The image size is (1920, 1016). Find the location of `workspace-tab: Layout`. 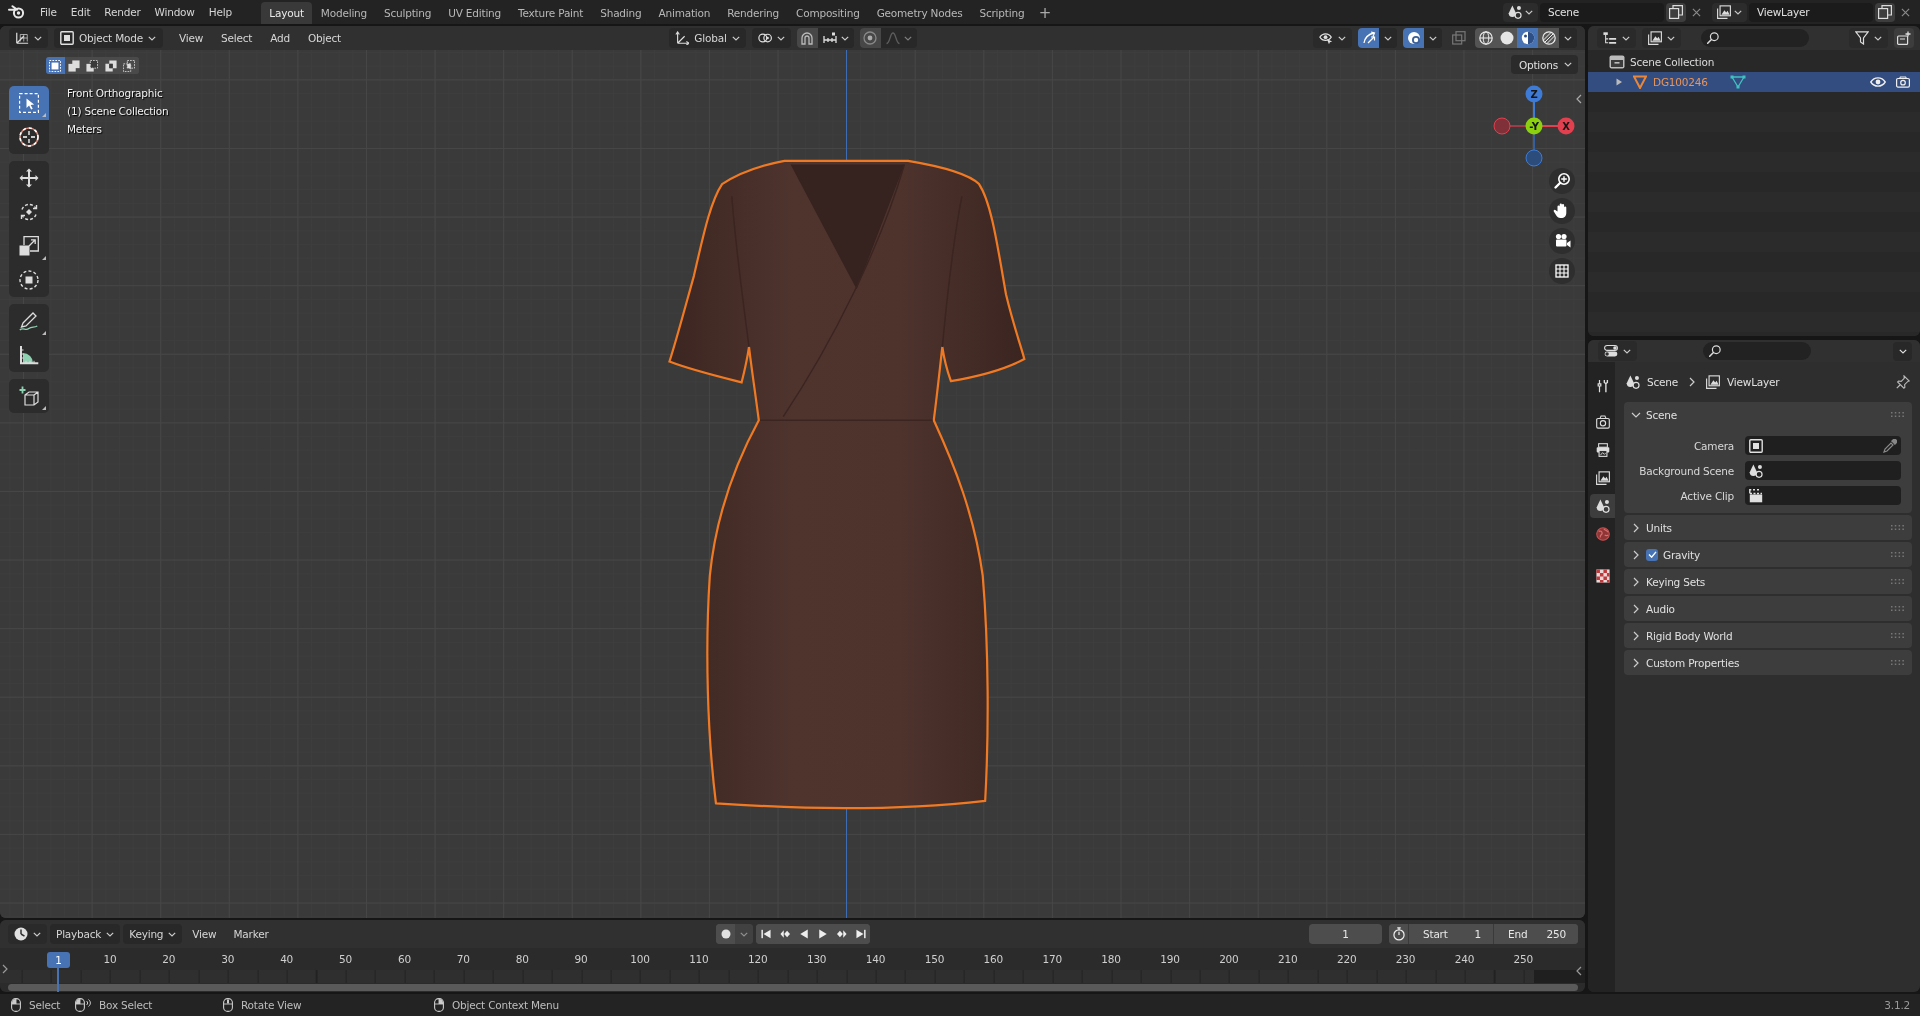

workspace-tab: Layout is located at coordinates (286, 13).